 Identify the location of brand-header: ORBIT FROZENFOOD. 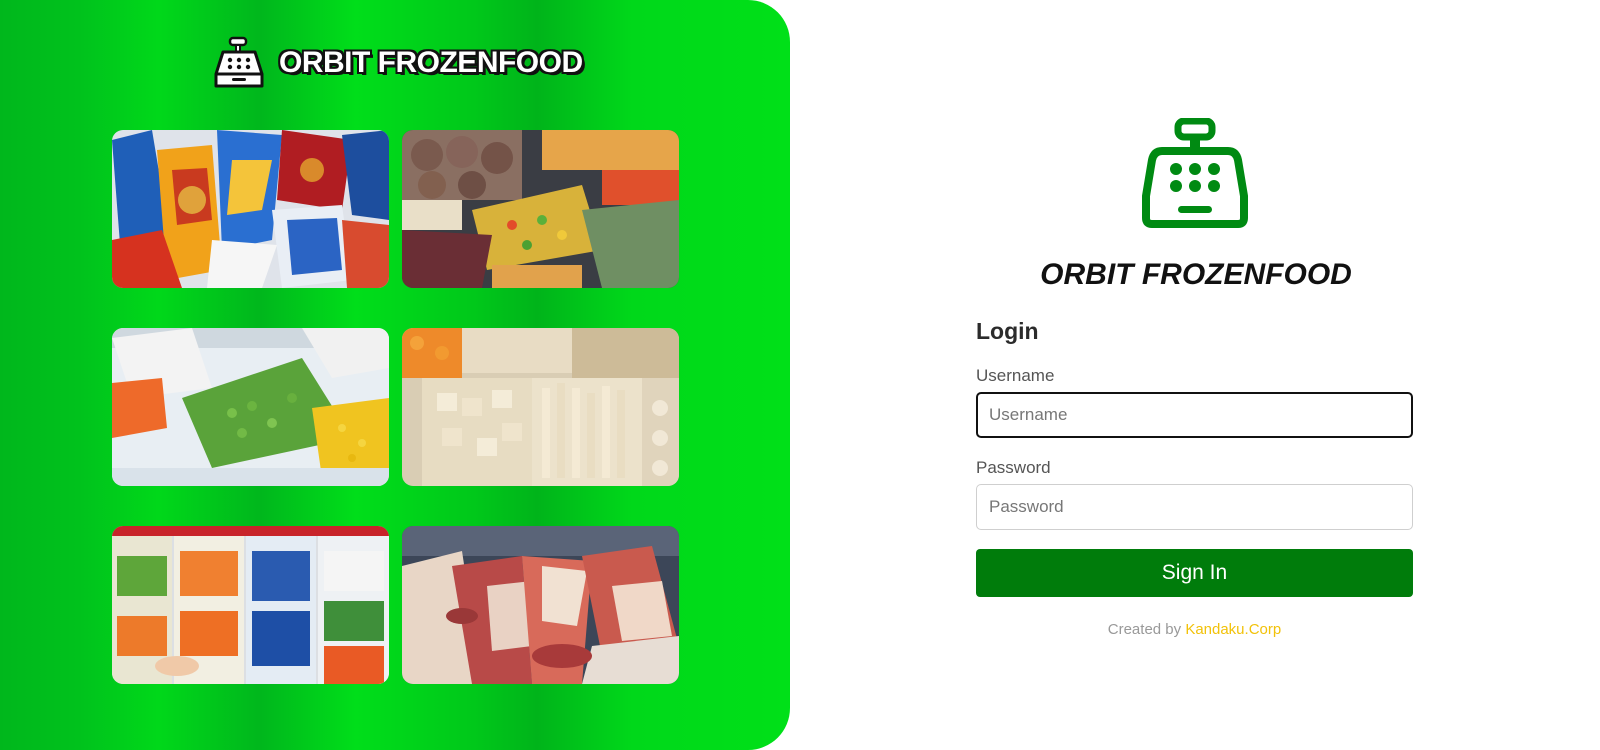
(398, 63).